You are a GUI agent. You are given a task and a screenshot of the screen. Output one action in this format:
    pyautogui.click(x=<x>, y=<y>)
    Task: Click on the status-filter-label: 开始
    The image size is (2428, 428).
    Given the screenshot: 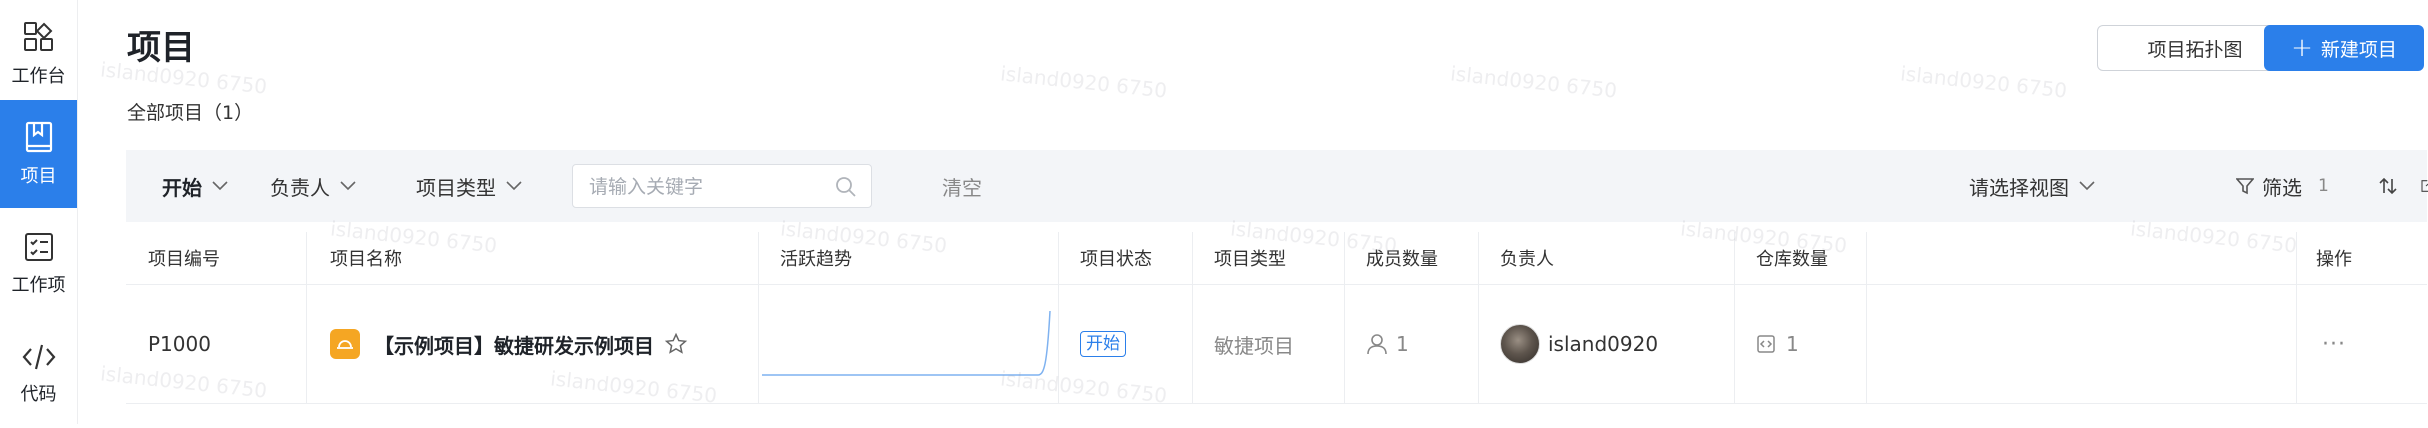 What is the action you would take?
    pyautogui.click(x=182, y=187)
    